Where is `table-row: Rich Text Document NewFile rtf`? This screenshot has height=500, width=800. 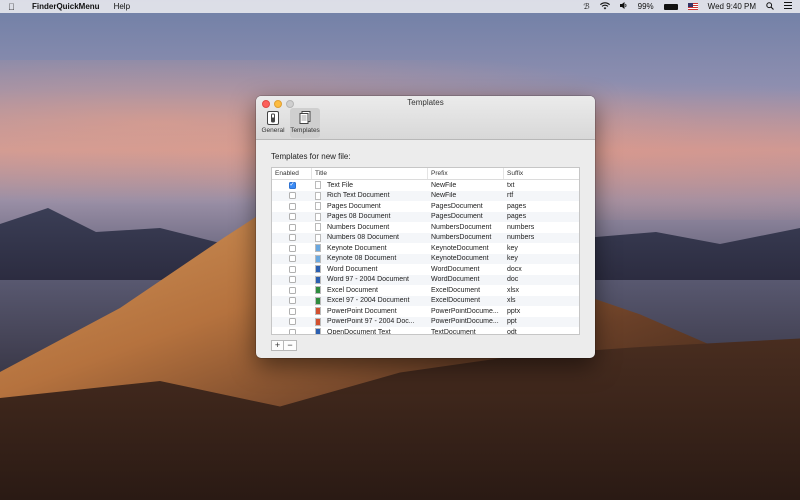
table-row: Rich Text Document NewFile rtf is located at coordinates (425, 195).